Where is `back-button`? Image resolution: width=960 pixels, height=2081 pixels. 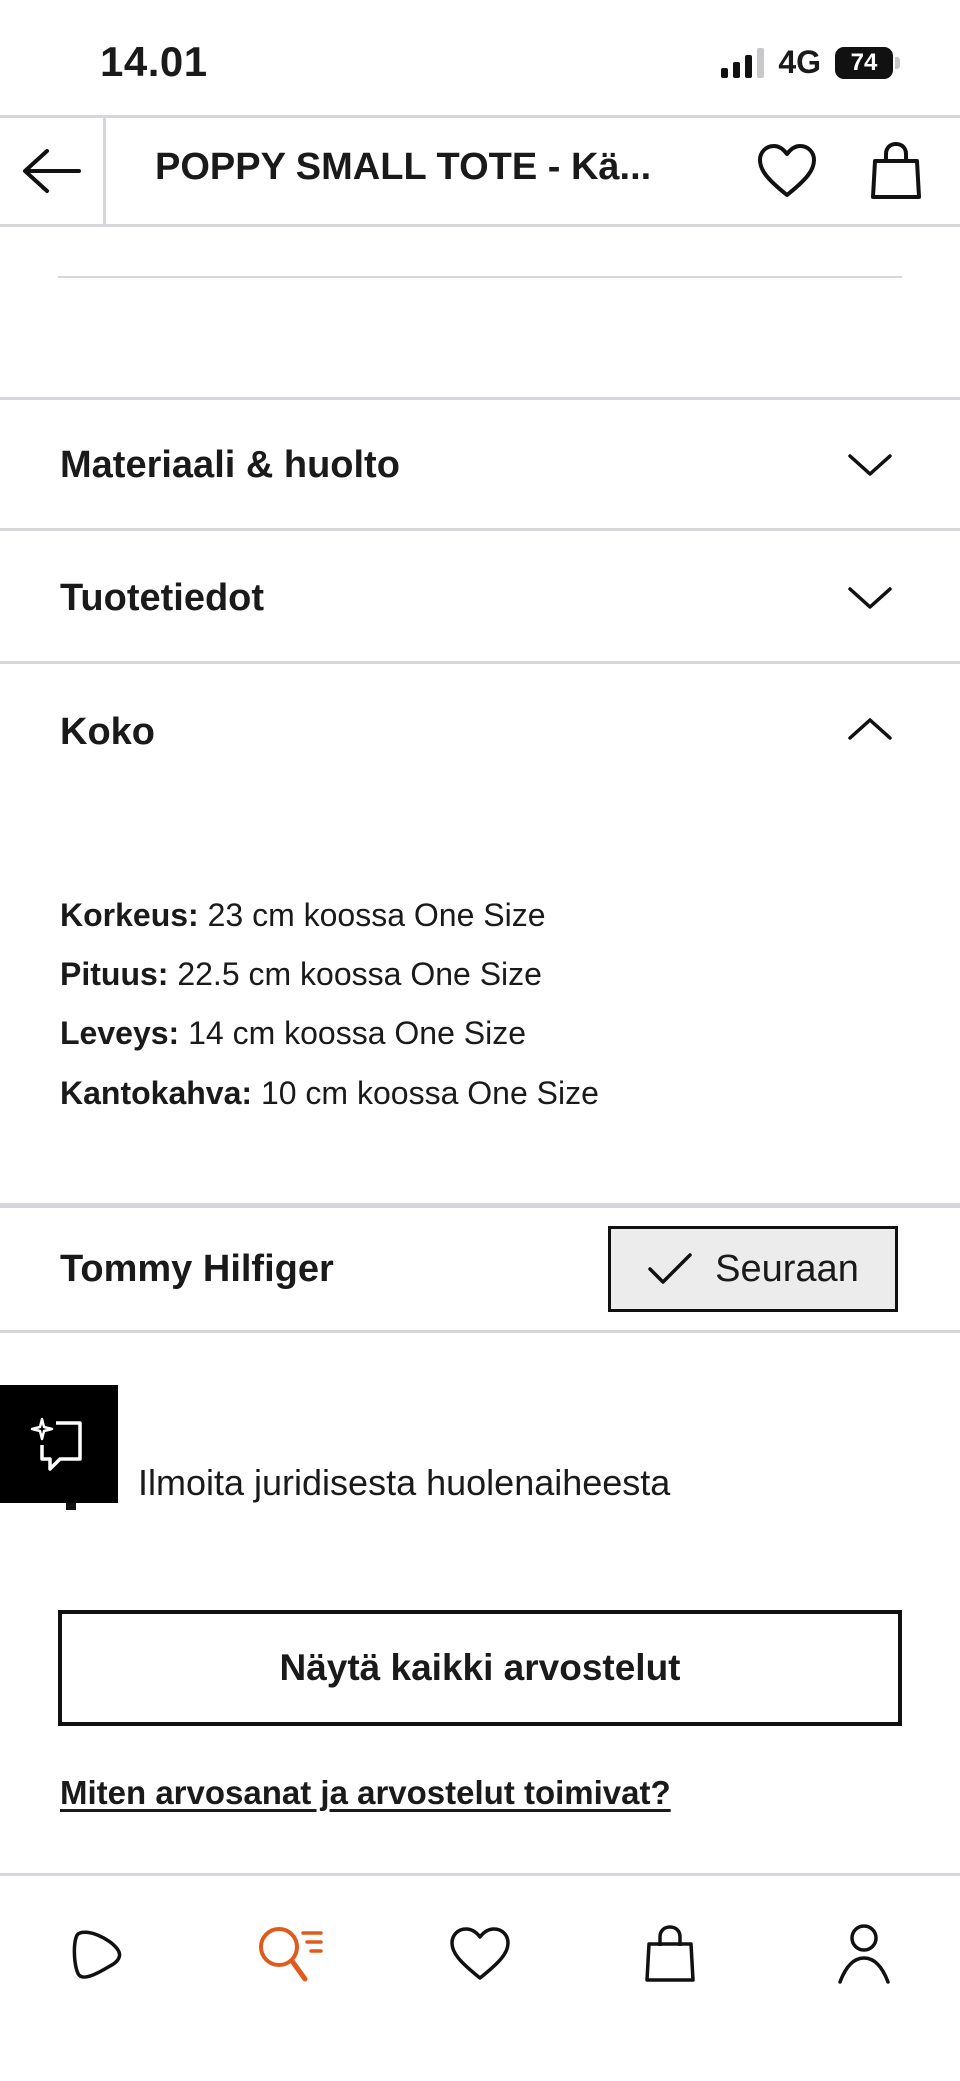
back-button is located at coordinates (53, 171).